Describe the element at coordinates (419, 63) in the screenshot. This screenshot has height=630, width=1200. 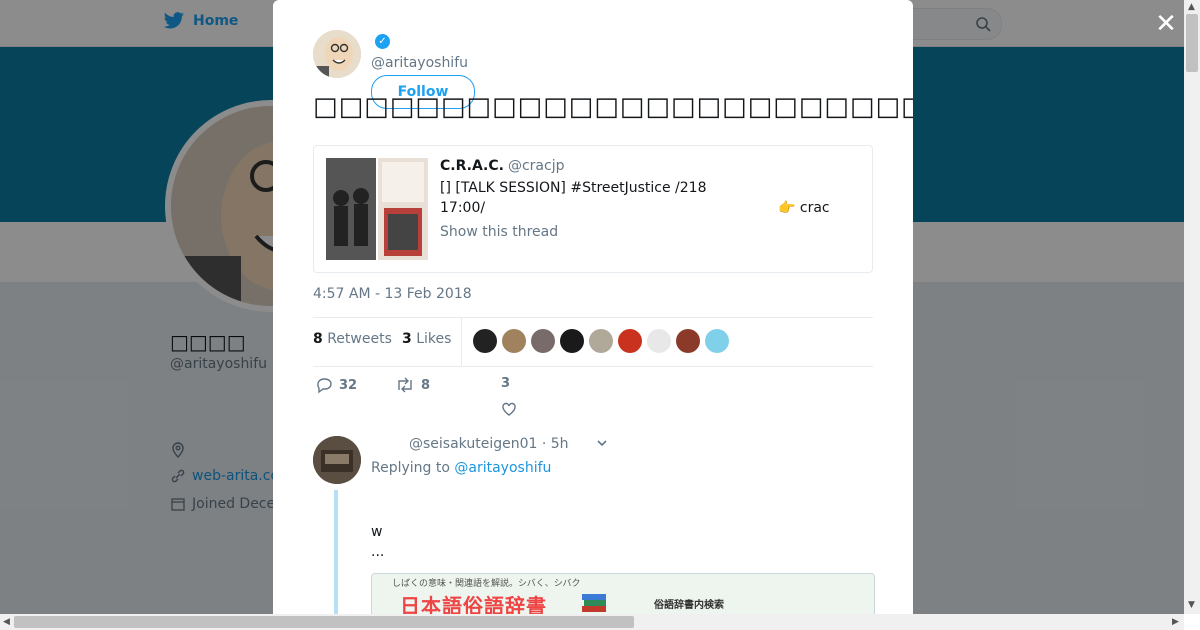
I see `author-handle: @aritayoshifu` at that location.